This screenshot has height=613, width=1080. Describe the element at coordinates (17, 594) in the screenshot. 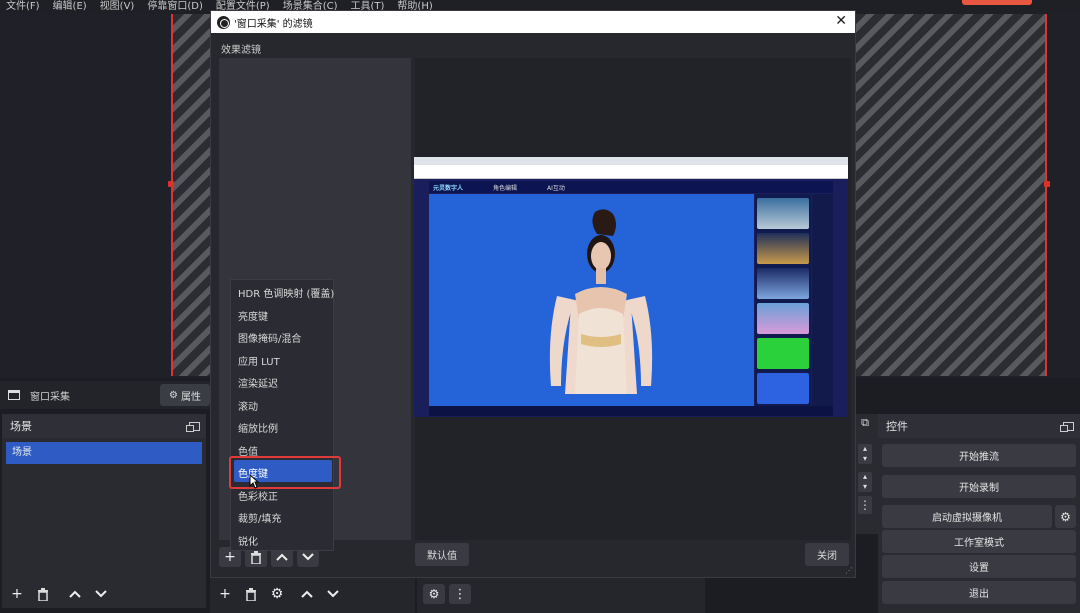

I see `add-scene-icon: +` at that location.